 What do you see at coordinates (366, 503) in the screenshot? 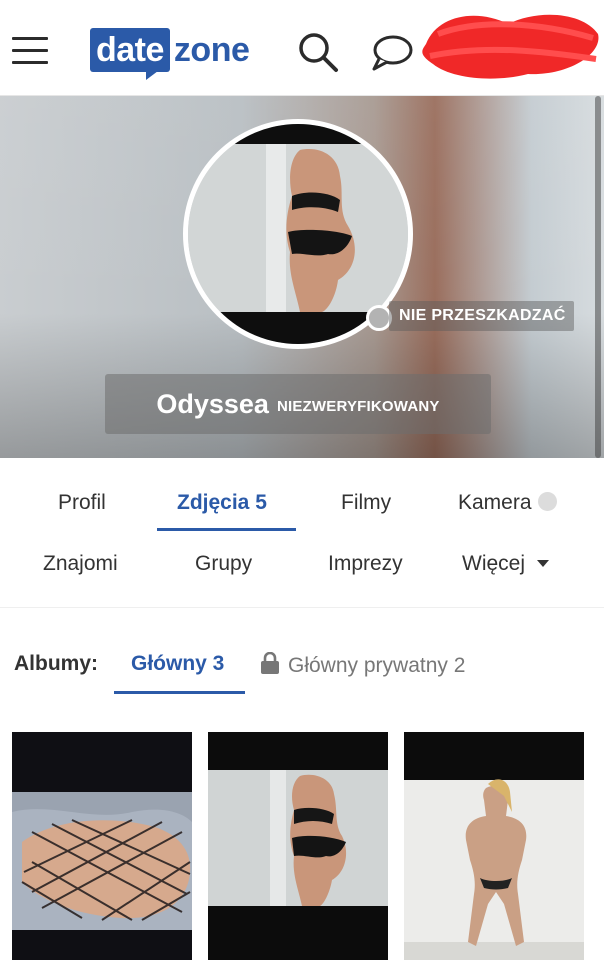
I see `tab-filmy: Filmy` at bounding box center [366, 503].